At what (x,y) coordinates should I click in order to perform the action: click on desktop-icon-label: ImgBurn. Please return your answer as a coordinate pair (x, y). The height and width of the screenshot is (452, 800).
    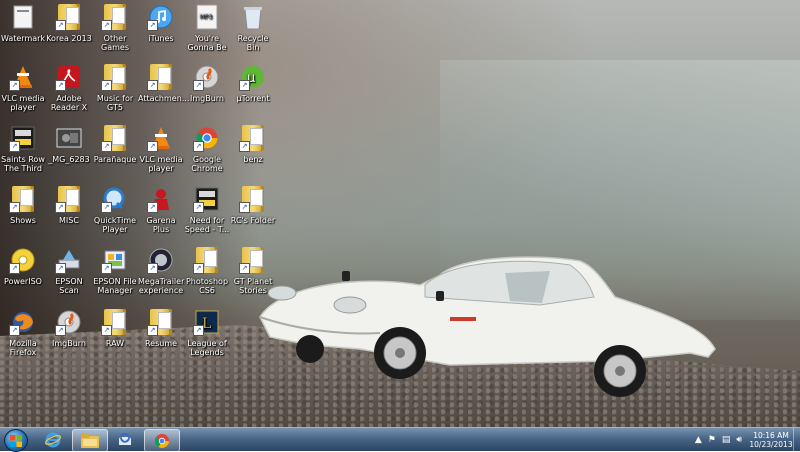
    Looking at the image, I should click on (68, 343).